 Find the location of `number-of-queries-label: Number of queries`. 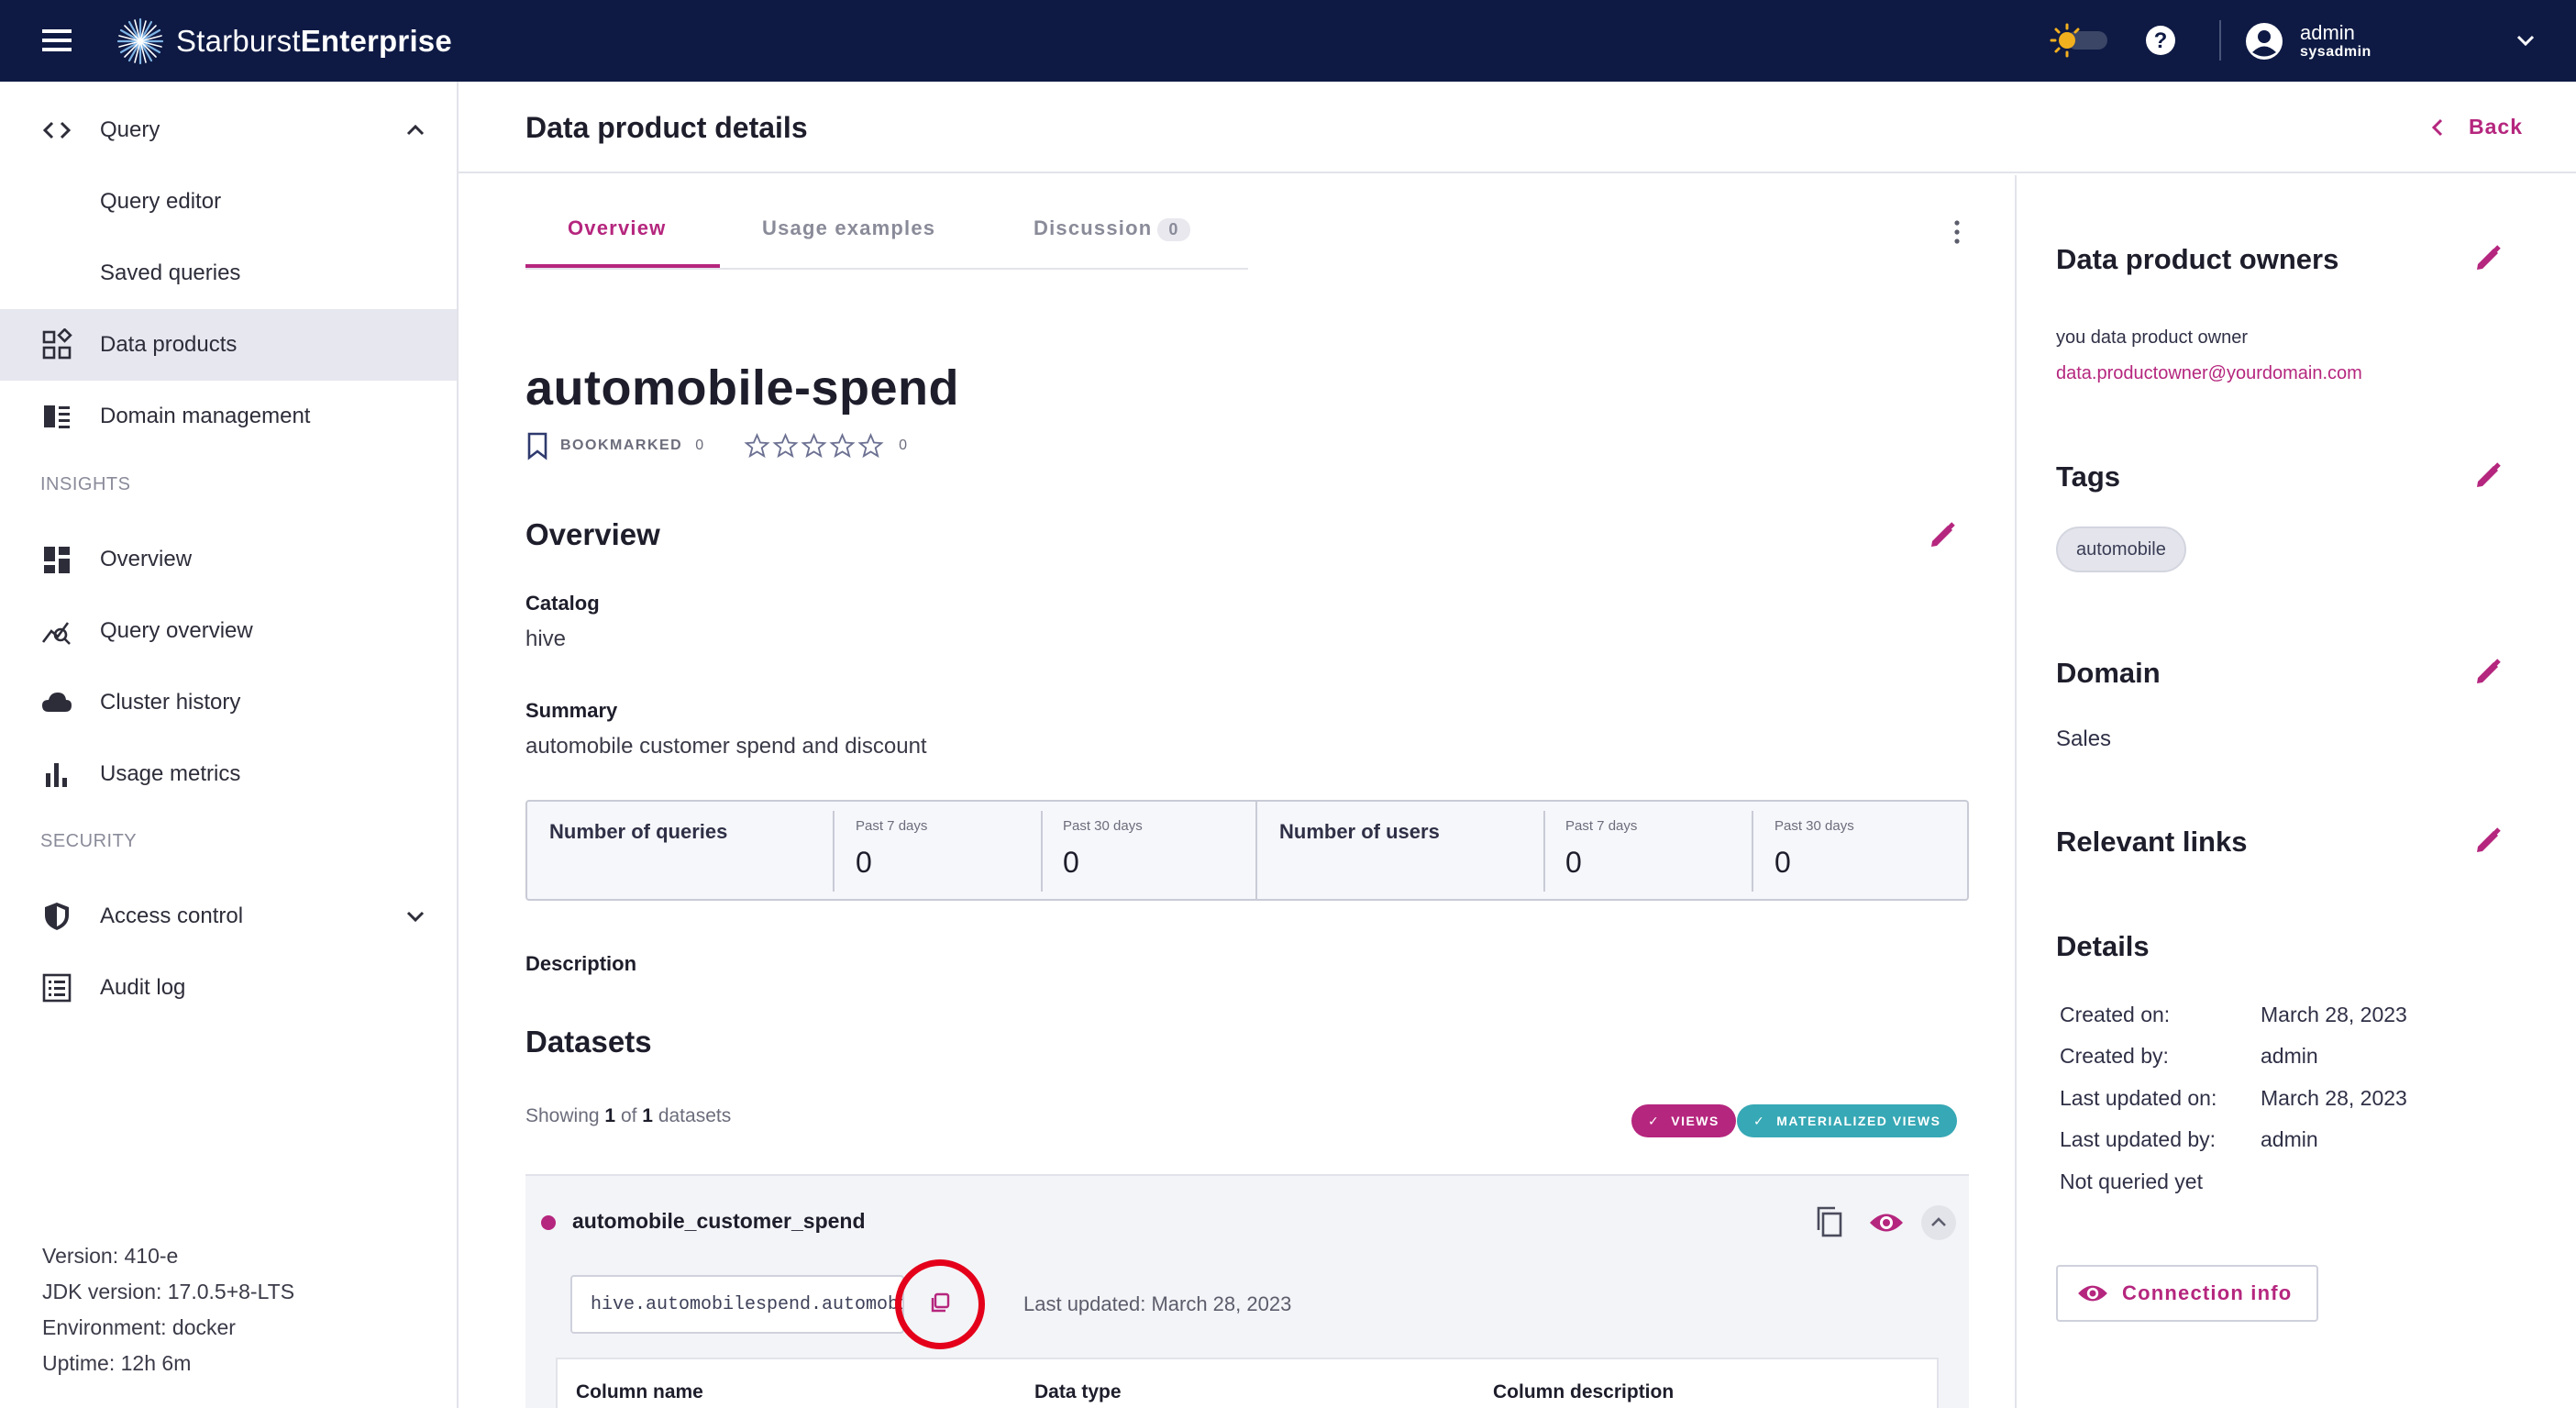

number-of-queries-label: Number of queries is located at coordinates (638, 831).